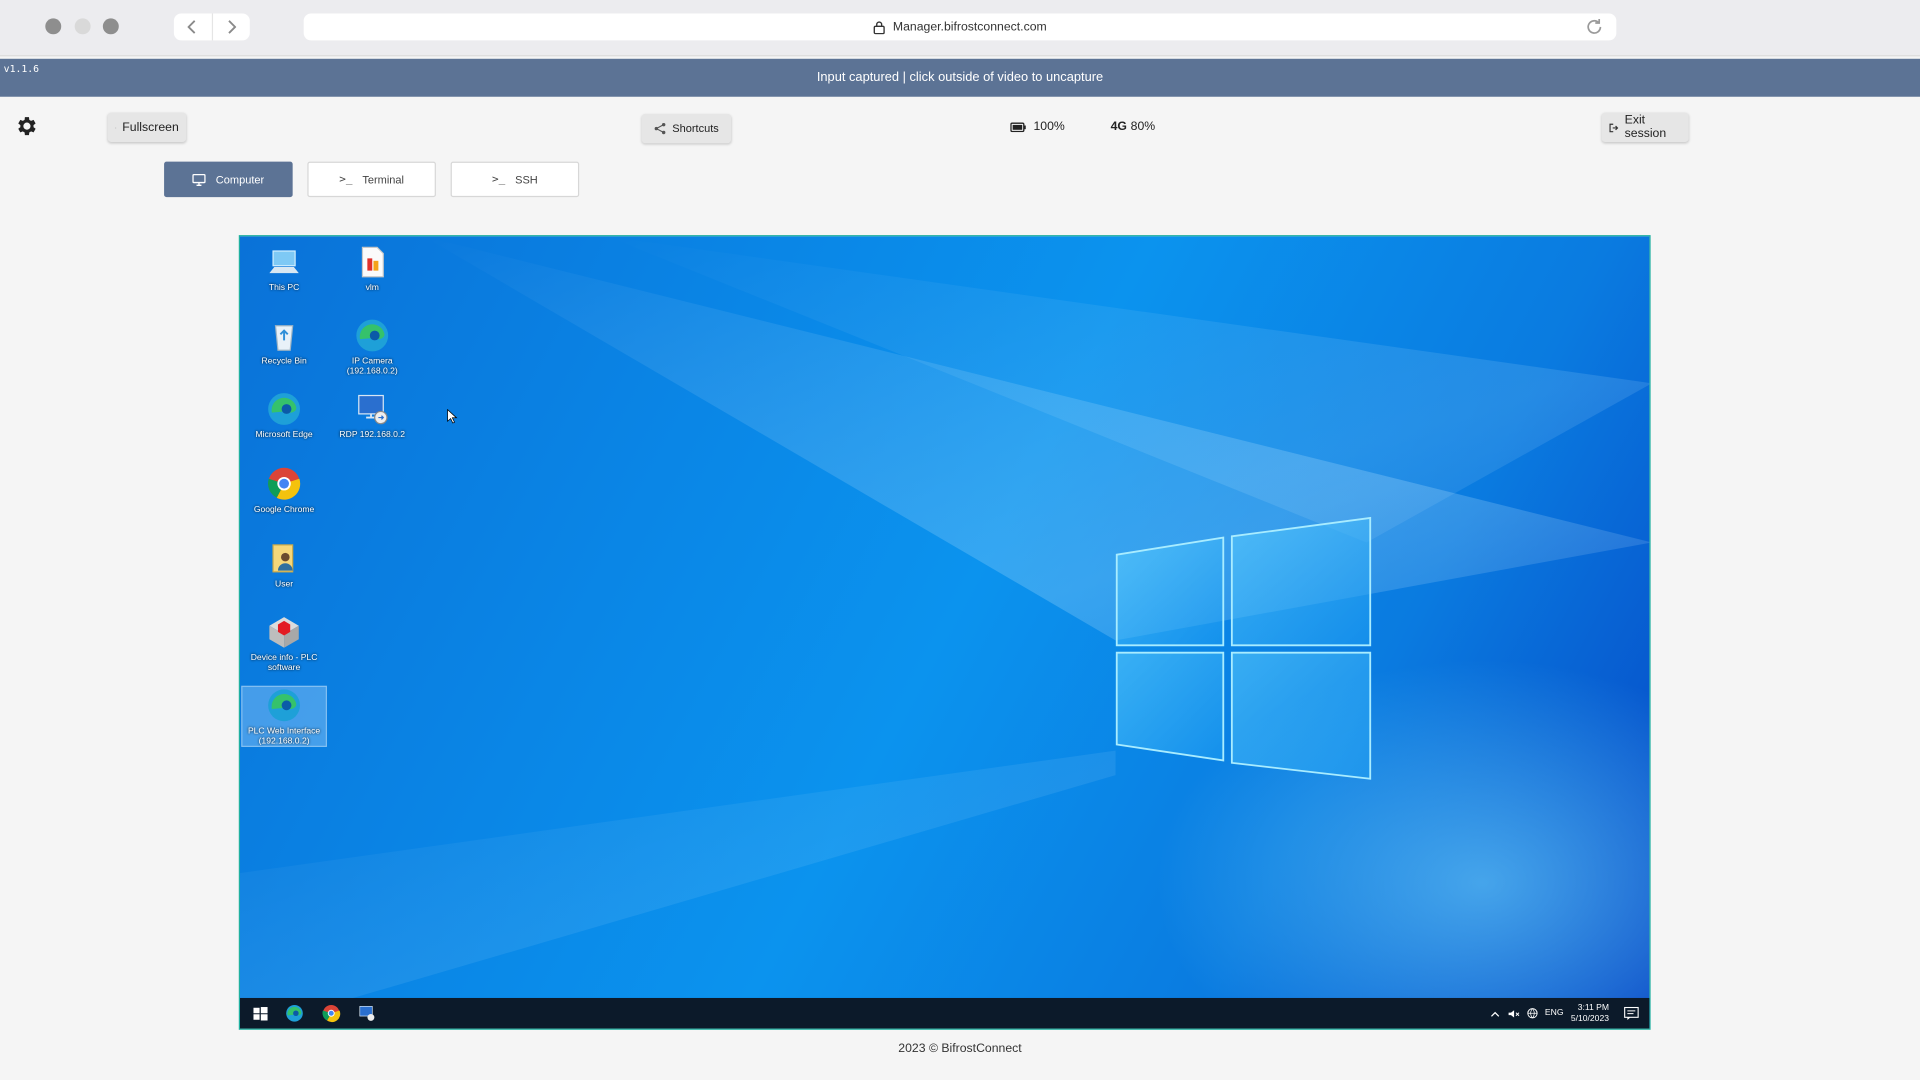 The height and width of the screenshot is (1080, 1920). Describe the element at coordinates (1589, 1019) in the screenshot. I see `clock-date: 5/10/2023` at that location.